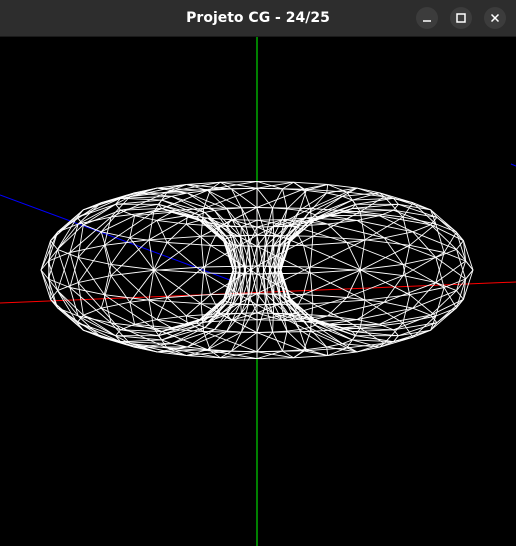  I want to click on z-axis-far-segment, so click(513, 165).